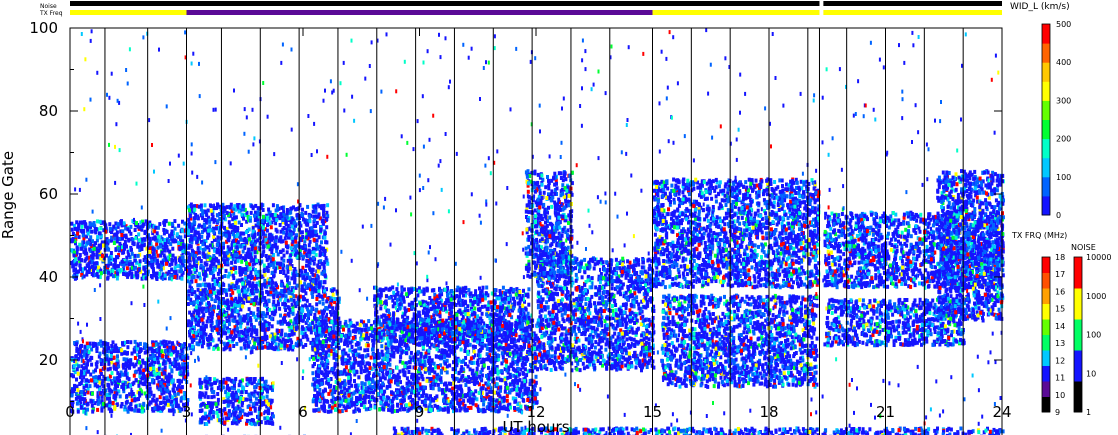 Image resolution: width=1118 pixels, height=435 pixels. Describe the element at coordinates (912, 3) in the screenshot. I see `noise-segment` at that location.